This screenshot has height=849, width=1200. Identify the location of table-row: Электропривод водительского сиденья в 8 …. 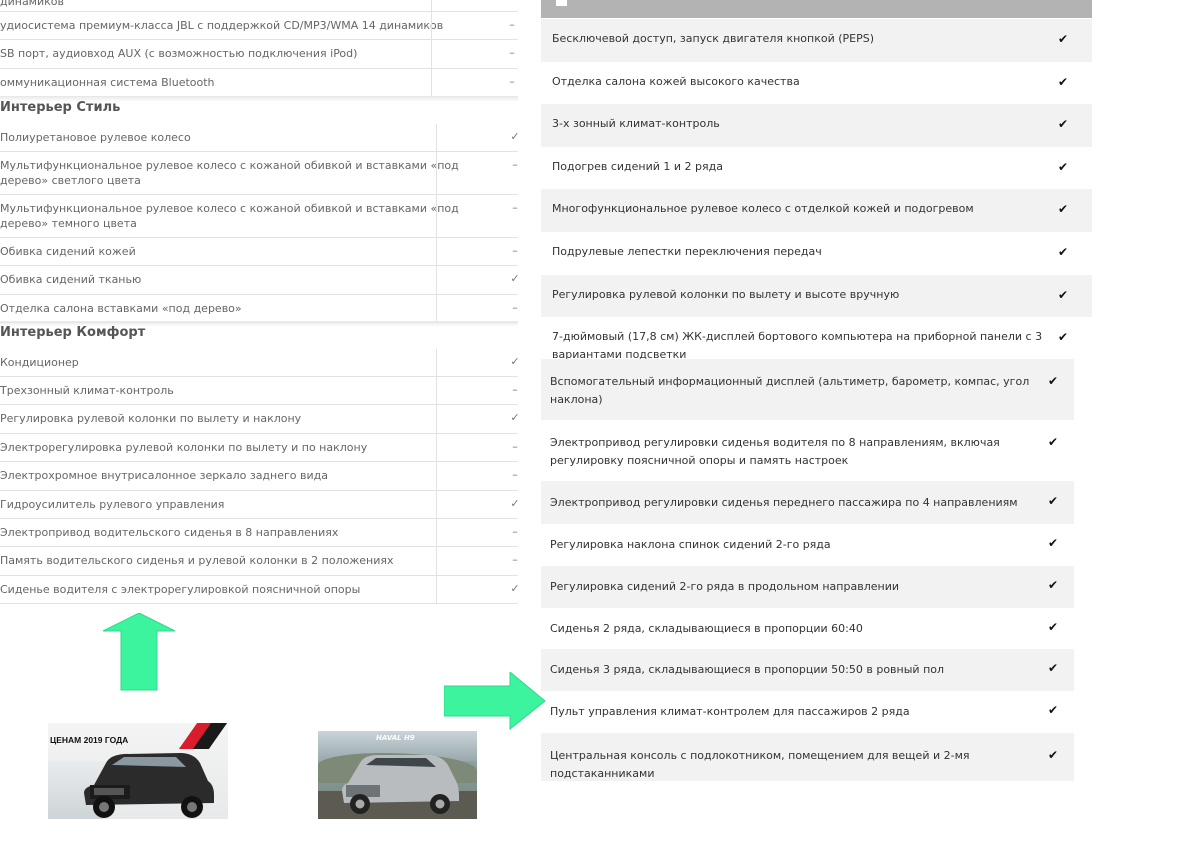
(259, 533).